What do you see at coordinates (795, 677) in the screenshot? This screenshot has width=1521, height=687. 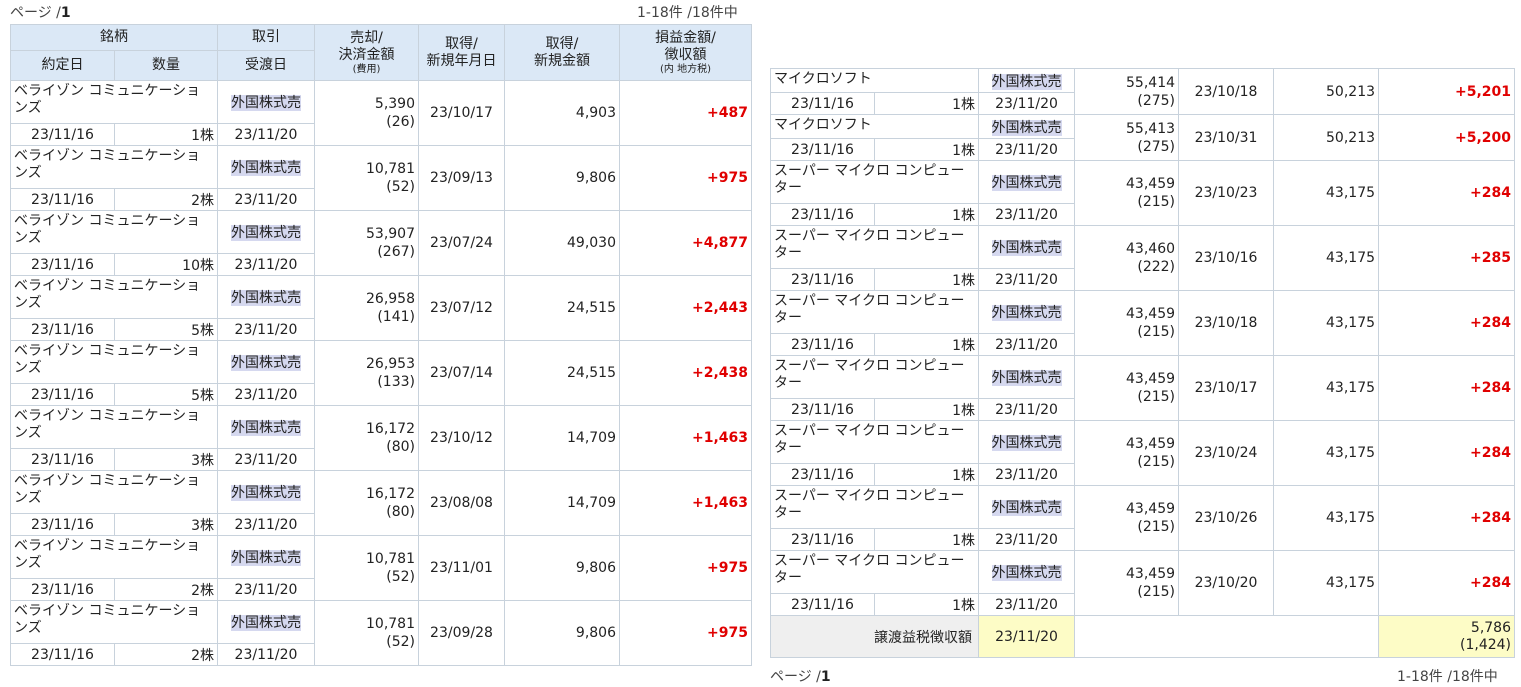 I see `page-label: ページ /` at bounding box center [795, 677].